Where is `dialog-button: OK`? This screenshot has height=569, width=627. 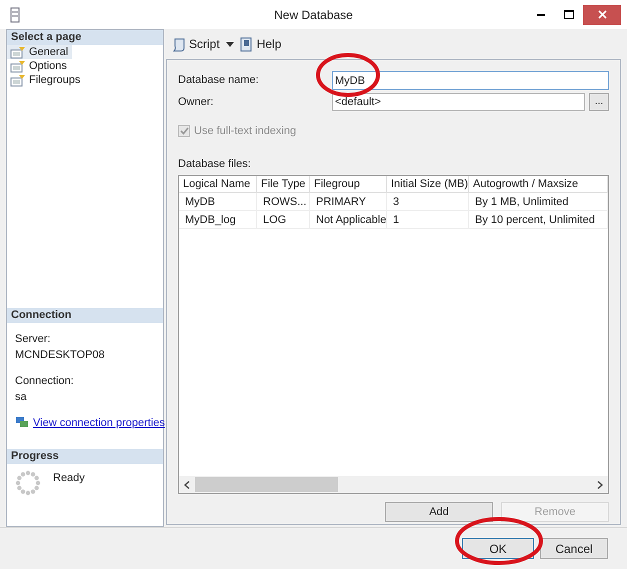 dialog-button: OK is located at coordinates (498, 548).